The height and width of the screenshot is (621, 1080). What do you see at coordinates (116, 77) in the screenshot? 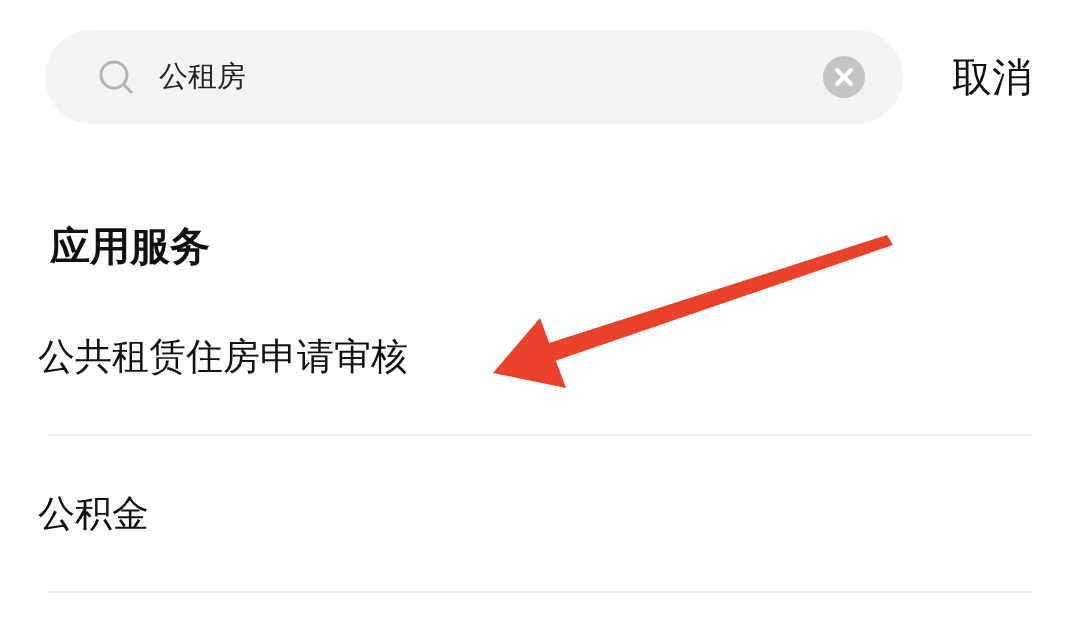
I see `search-icon` at bounding box center [116, 77].